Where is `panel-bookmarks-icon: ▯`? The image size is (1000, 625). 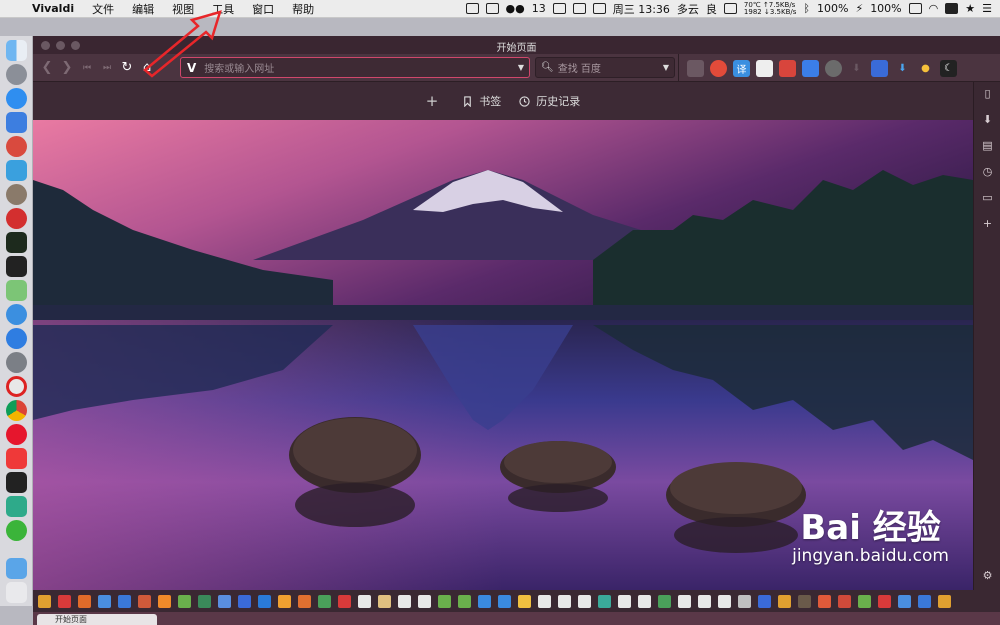
panel-bookmarks-icon: ▯ is located at coordinates (987, 93).